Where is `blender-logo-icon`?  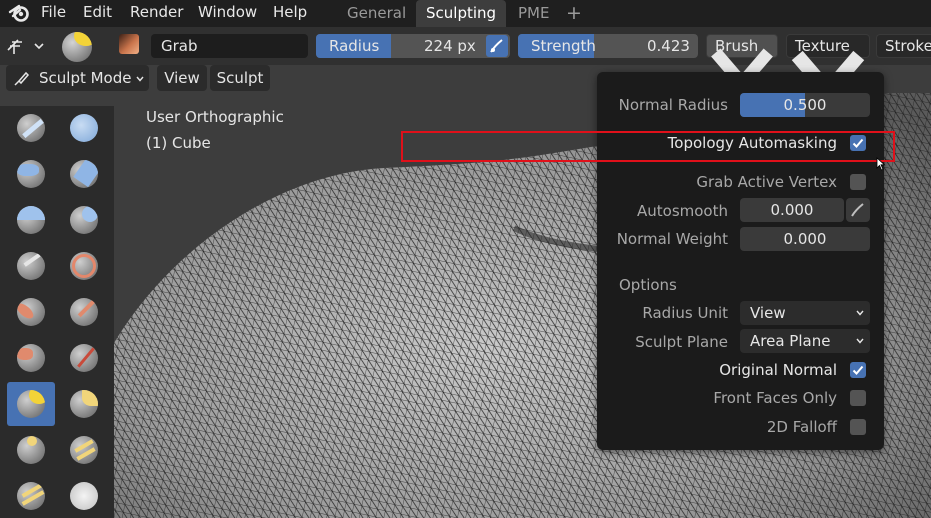
blender-logo-icon is located at coordinates (19, 13).